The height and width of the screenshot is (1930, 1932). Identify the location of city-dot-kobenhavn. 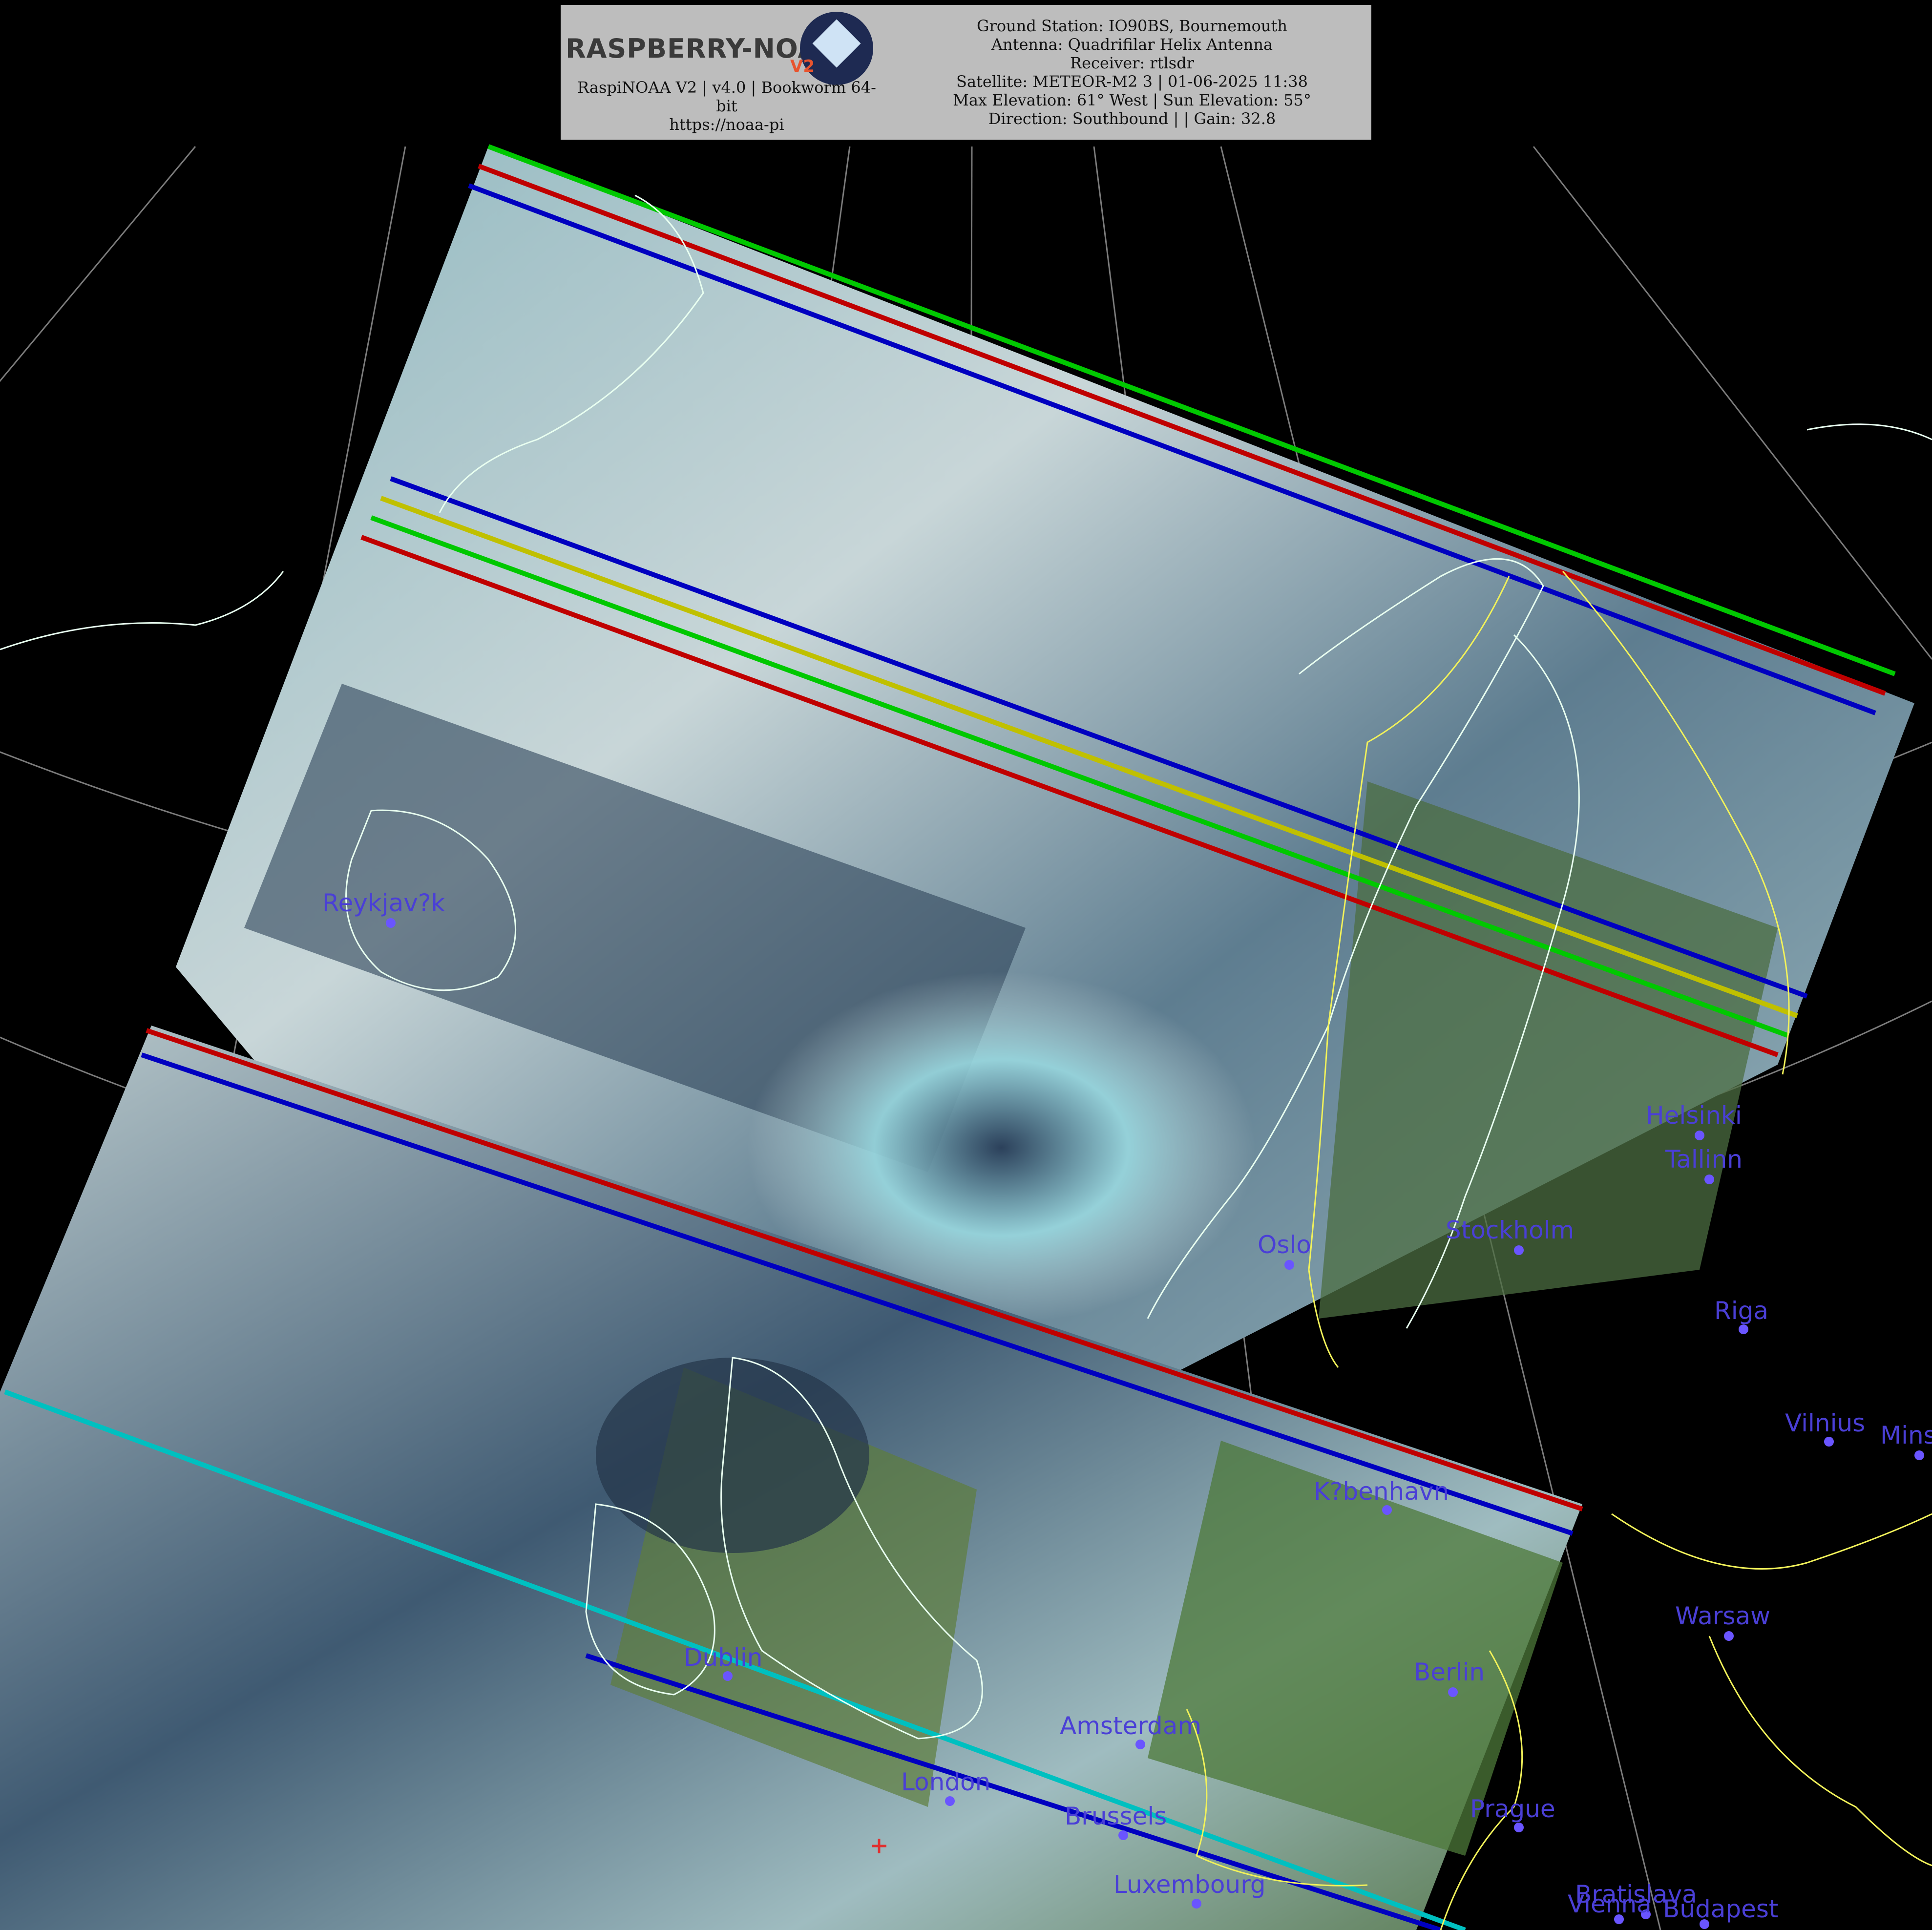
(1387, 1510).